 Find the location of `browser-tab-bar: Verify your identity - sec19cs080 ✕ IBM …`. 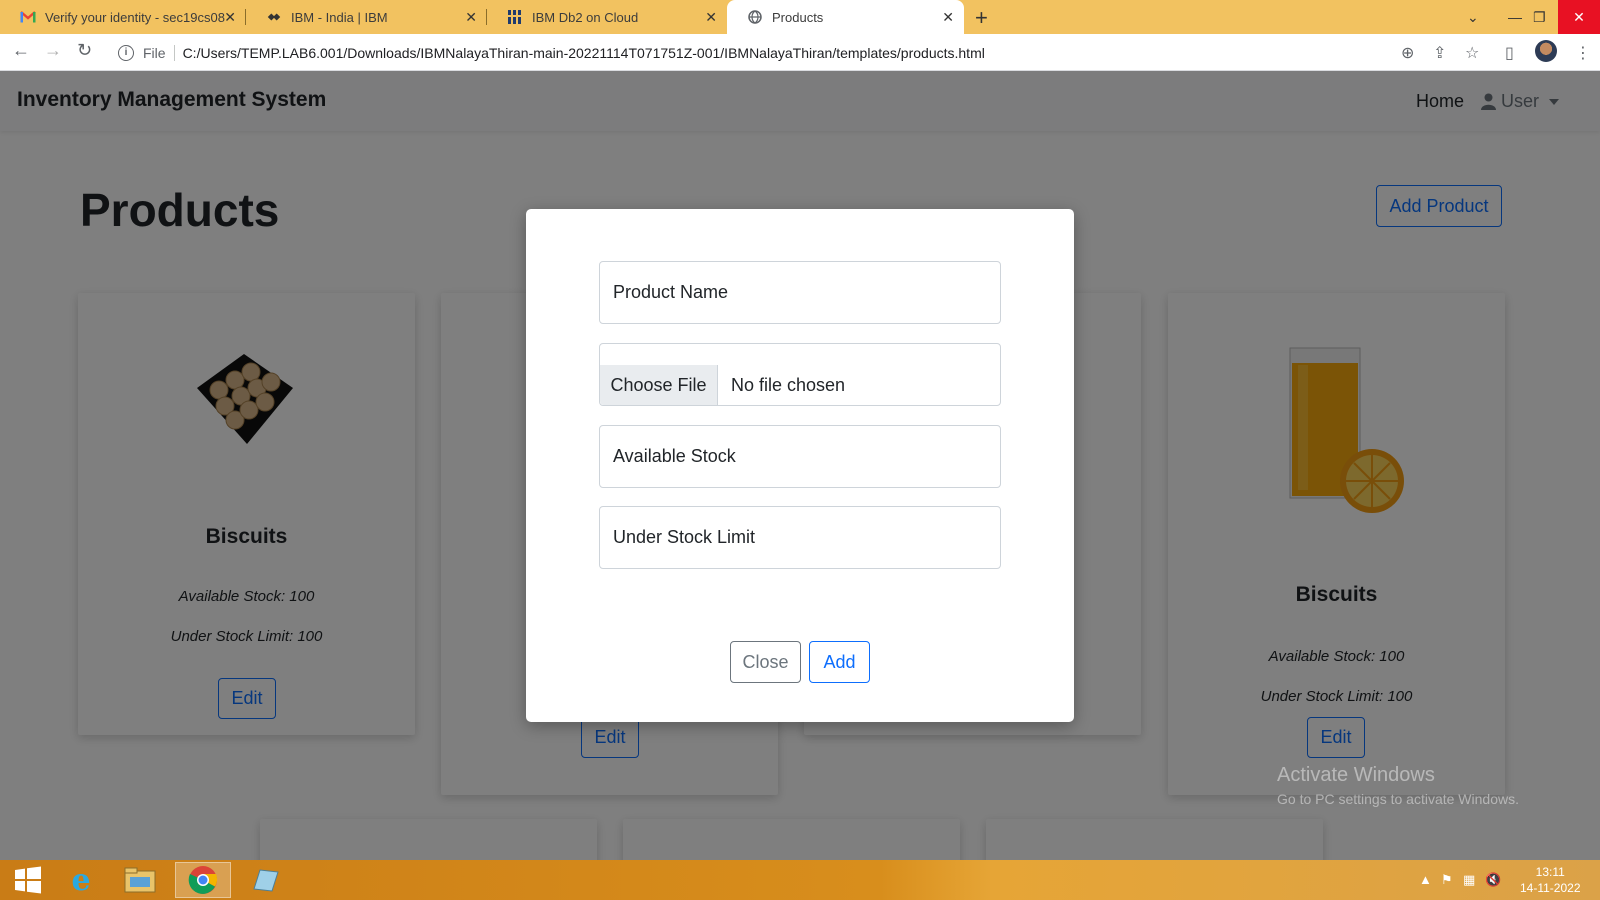

browser-tab-bar: Verify your identity - sec19cs080 ✕ IBM … is located at coordinates (800, 17).